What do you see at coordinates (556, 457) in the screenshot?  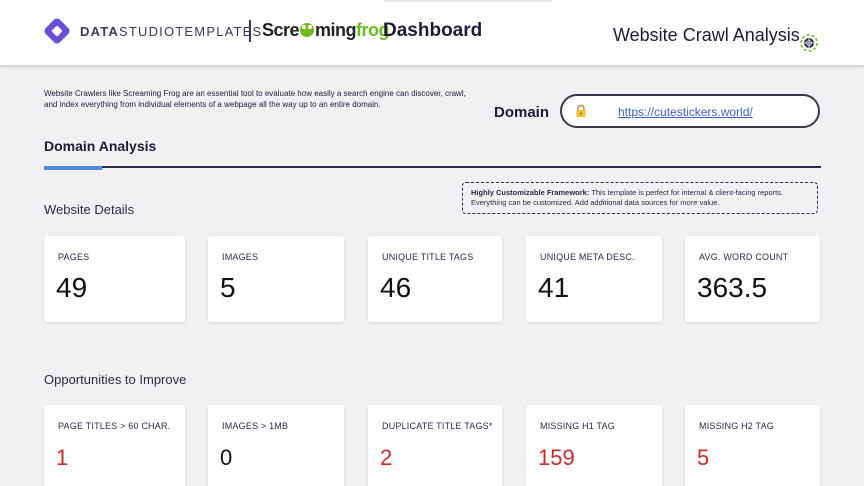 I see `metric-value: 159` at bounding box center [556, 457].